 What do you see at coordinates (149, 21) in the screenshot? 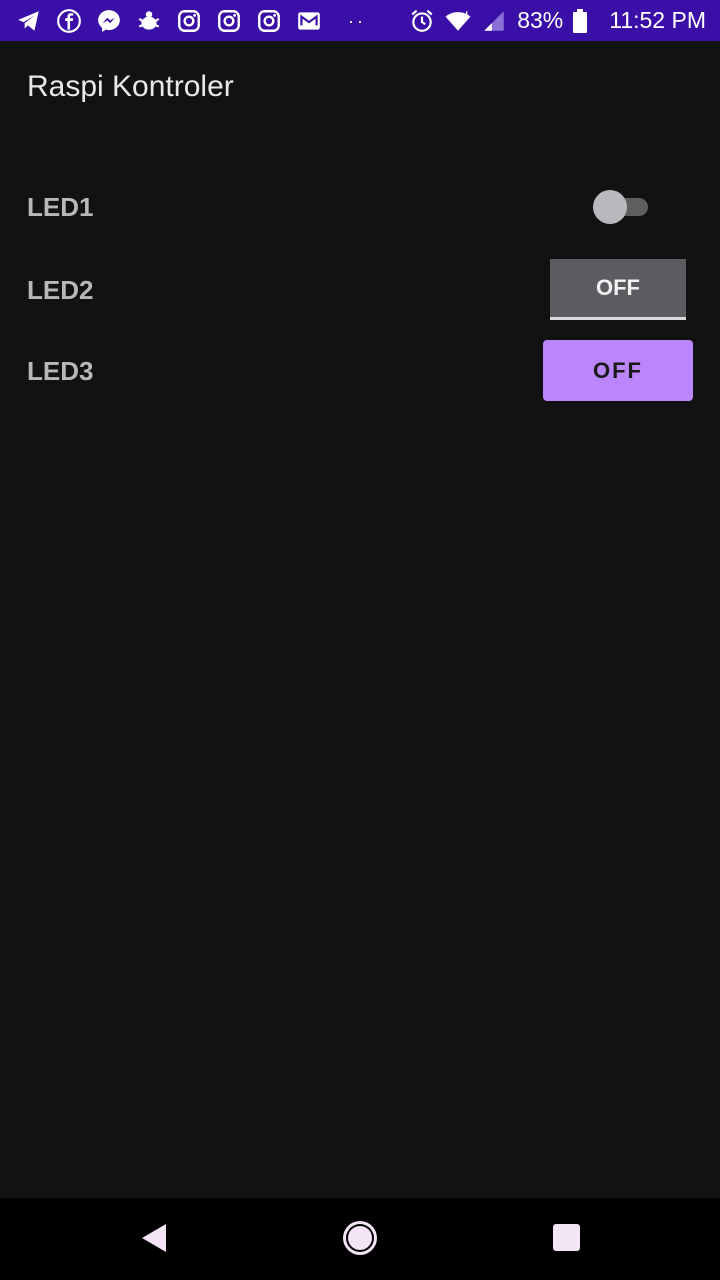
I see `bug-icon` at bounding box center [149, 21].